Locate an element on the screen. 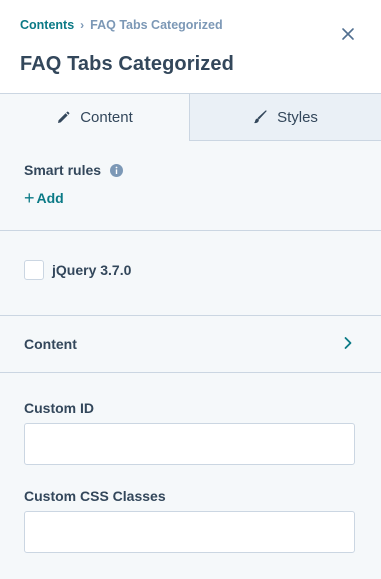 This screenshot has width=381, height=579. brush-icon is located at coordinates (260, 117).